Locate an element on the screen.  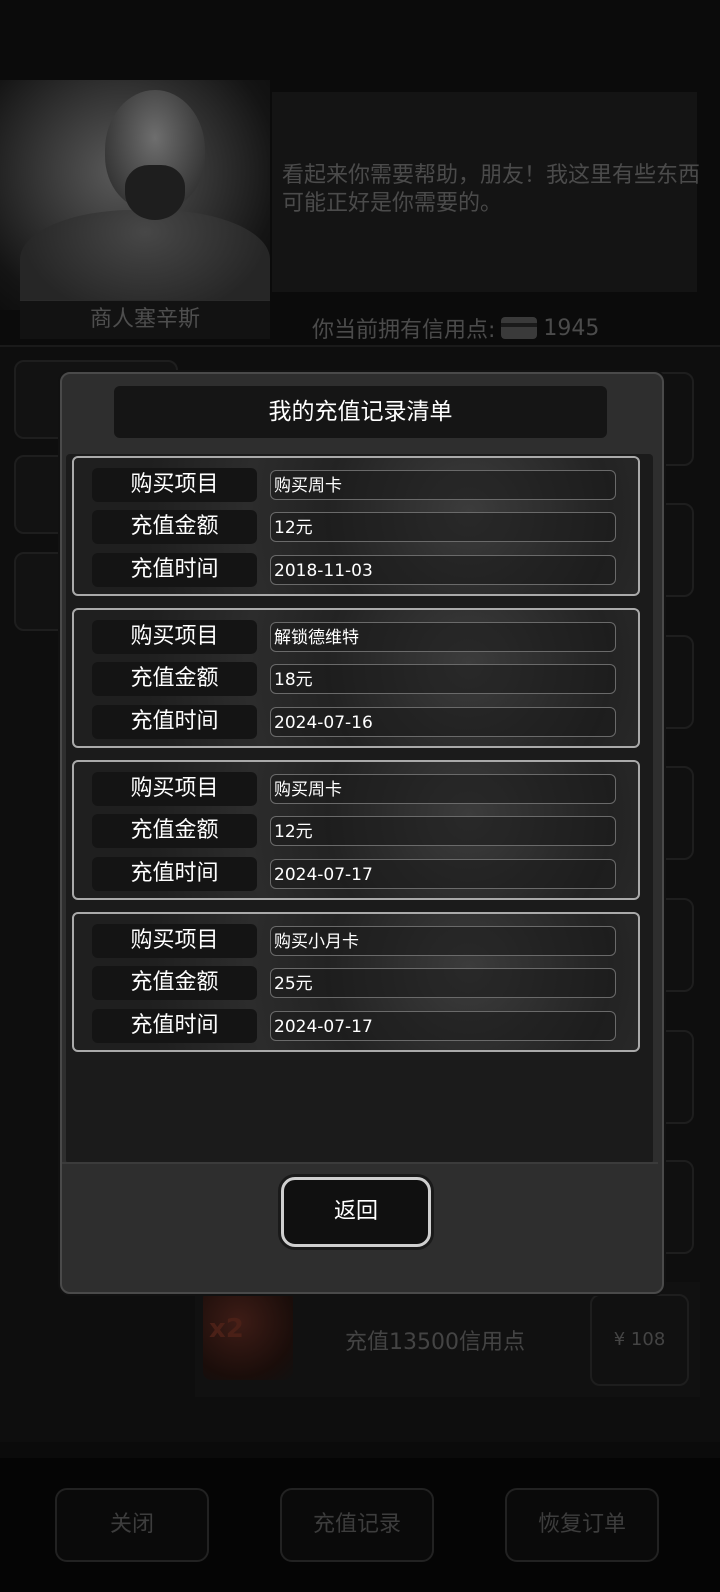
merchant-portrait is located at coordinates (135, 200).